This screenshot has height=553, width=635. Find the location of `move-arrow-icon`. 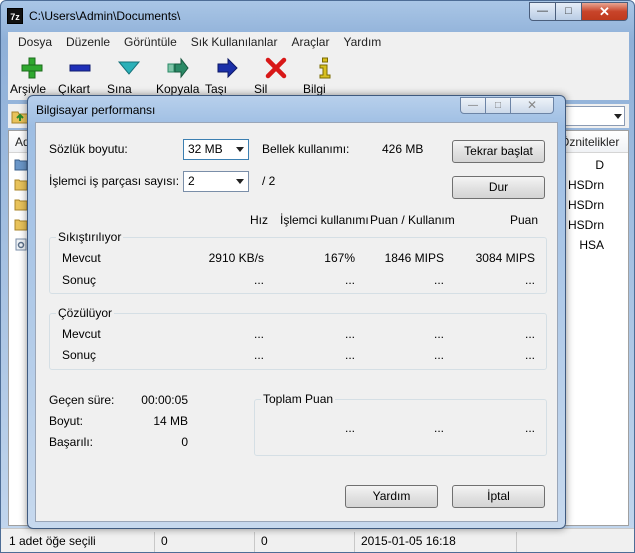

move-arrow-icon is located at coordinates (227, 68).